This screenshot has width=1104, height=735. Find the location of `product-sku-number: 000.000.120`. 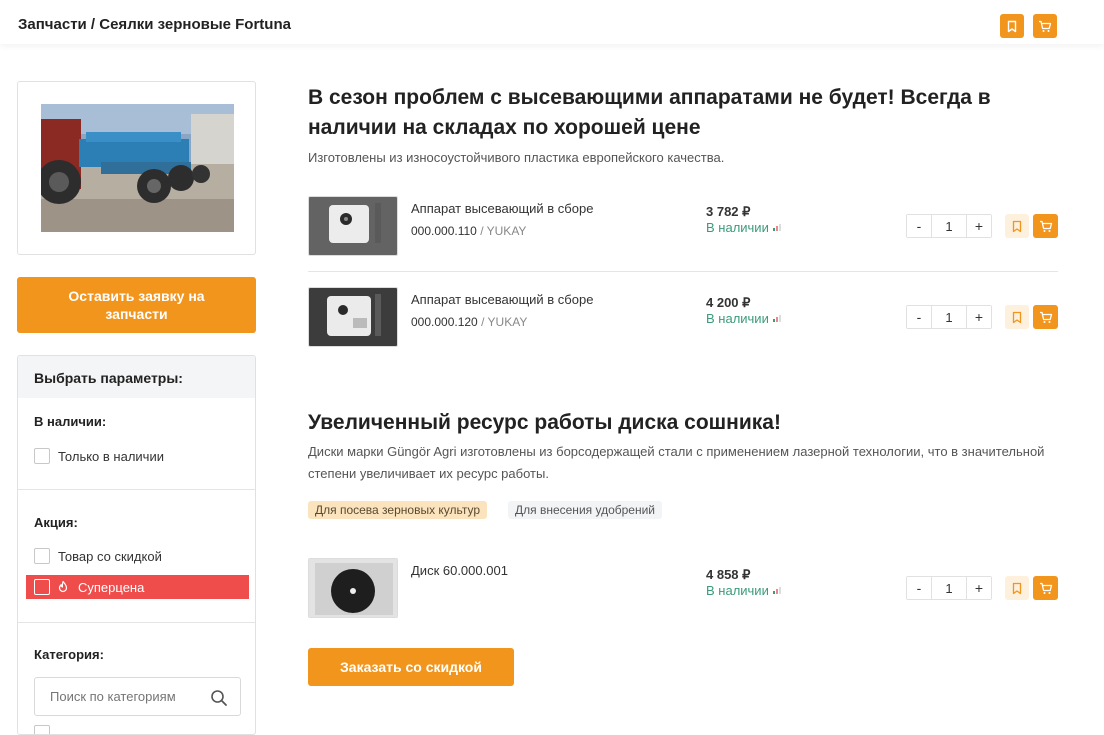

product-sku-number: 000.000.120 is located at coordinates (444, 322).